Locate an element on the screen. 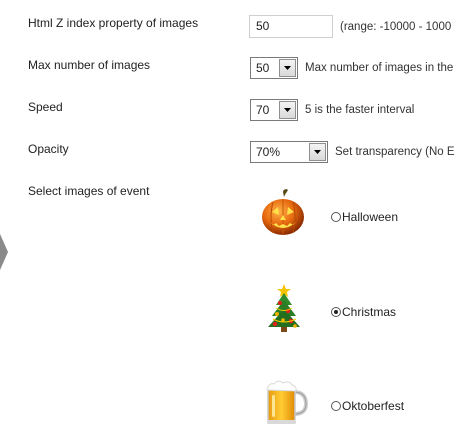  halloween-radio is located at coordinates (336, 217).